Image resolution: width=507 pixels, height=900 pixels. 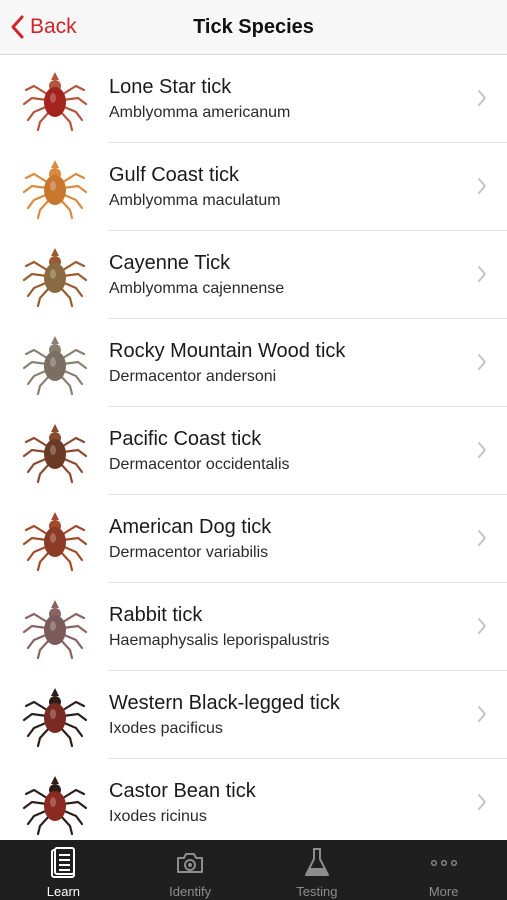 I want to click on tick-scientific-name: Haemaphysalis leporispalustris, so click(x=219, y=640).